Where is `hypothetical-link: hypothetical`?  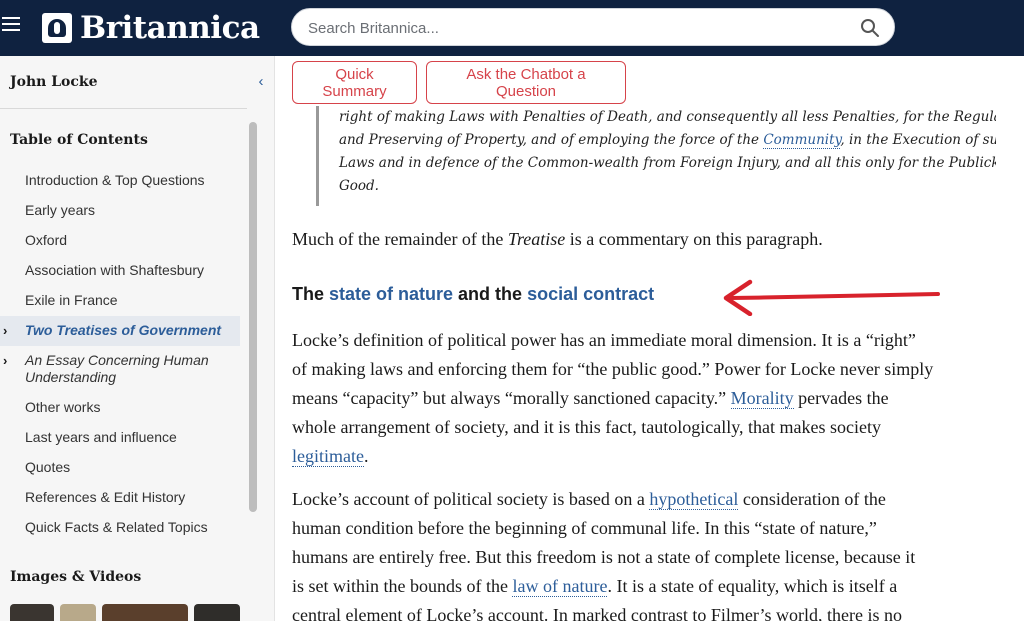 hypothetical-link: hypothetical is located at coordinates (694, 499).